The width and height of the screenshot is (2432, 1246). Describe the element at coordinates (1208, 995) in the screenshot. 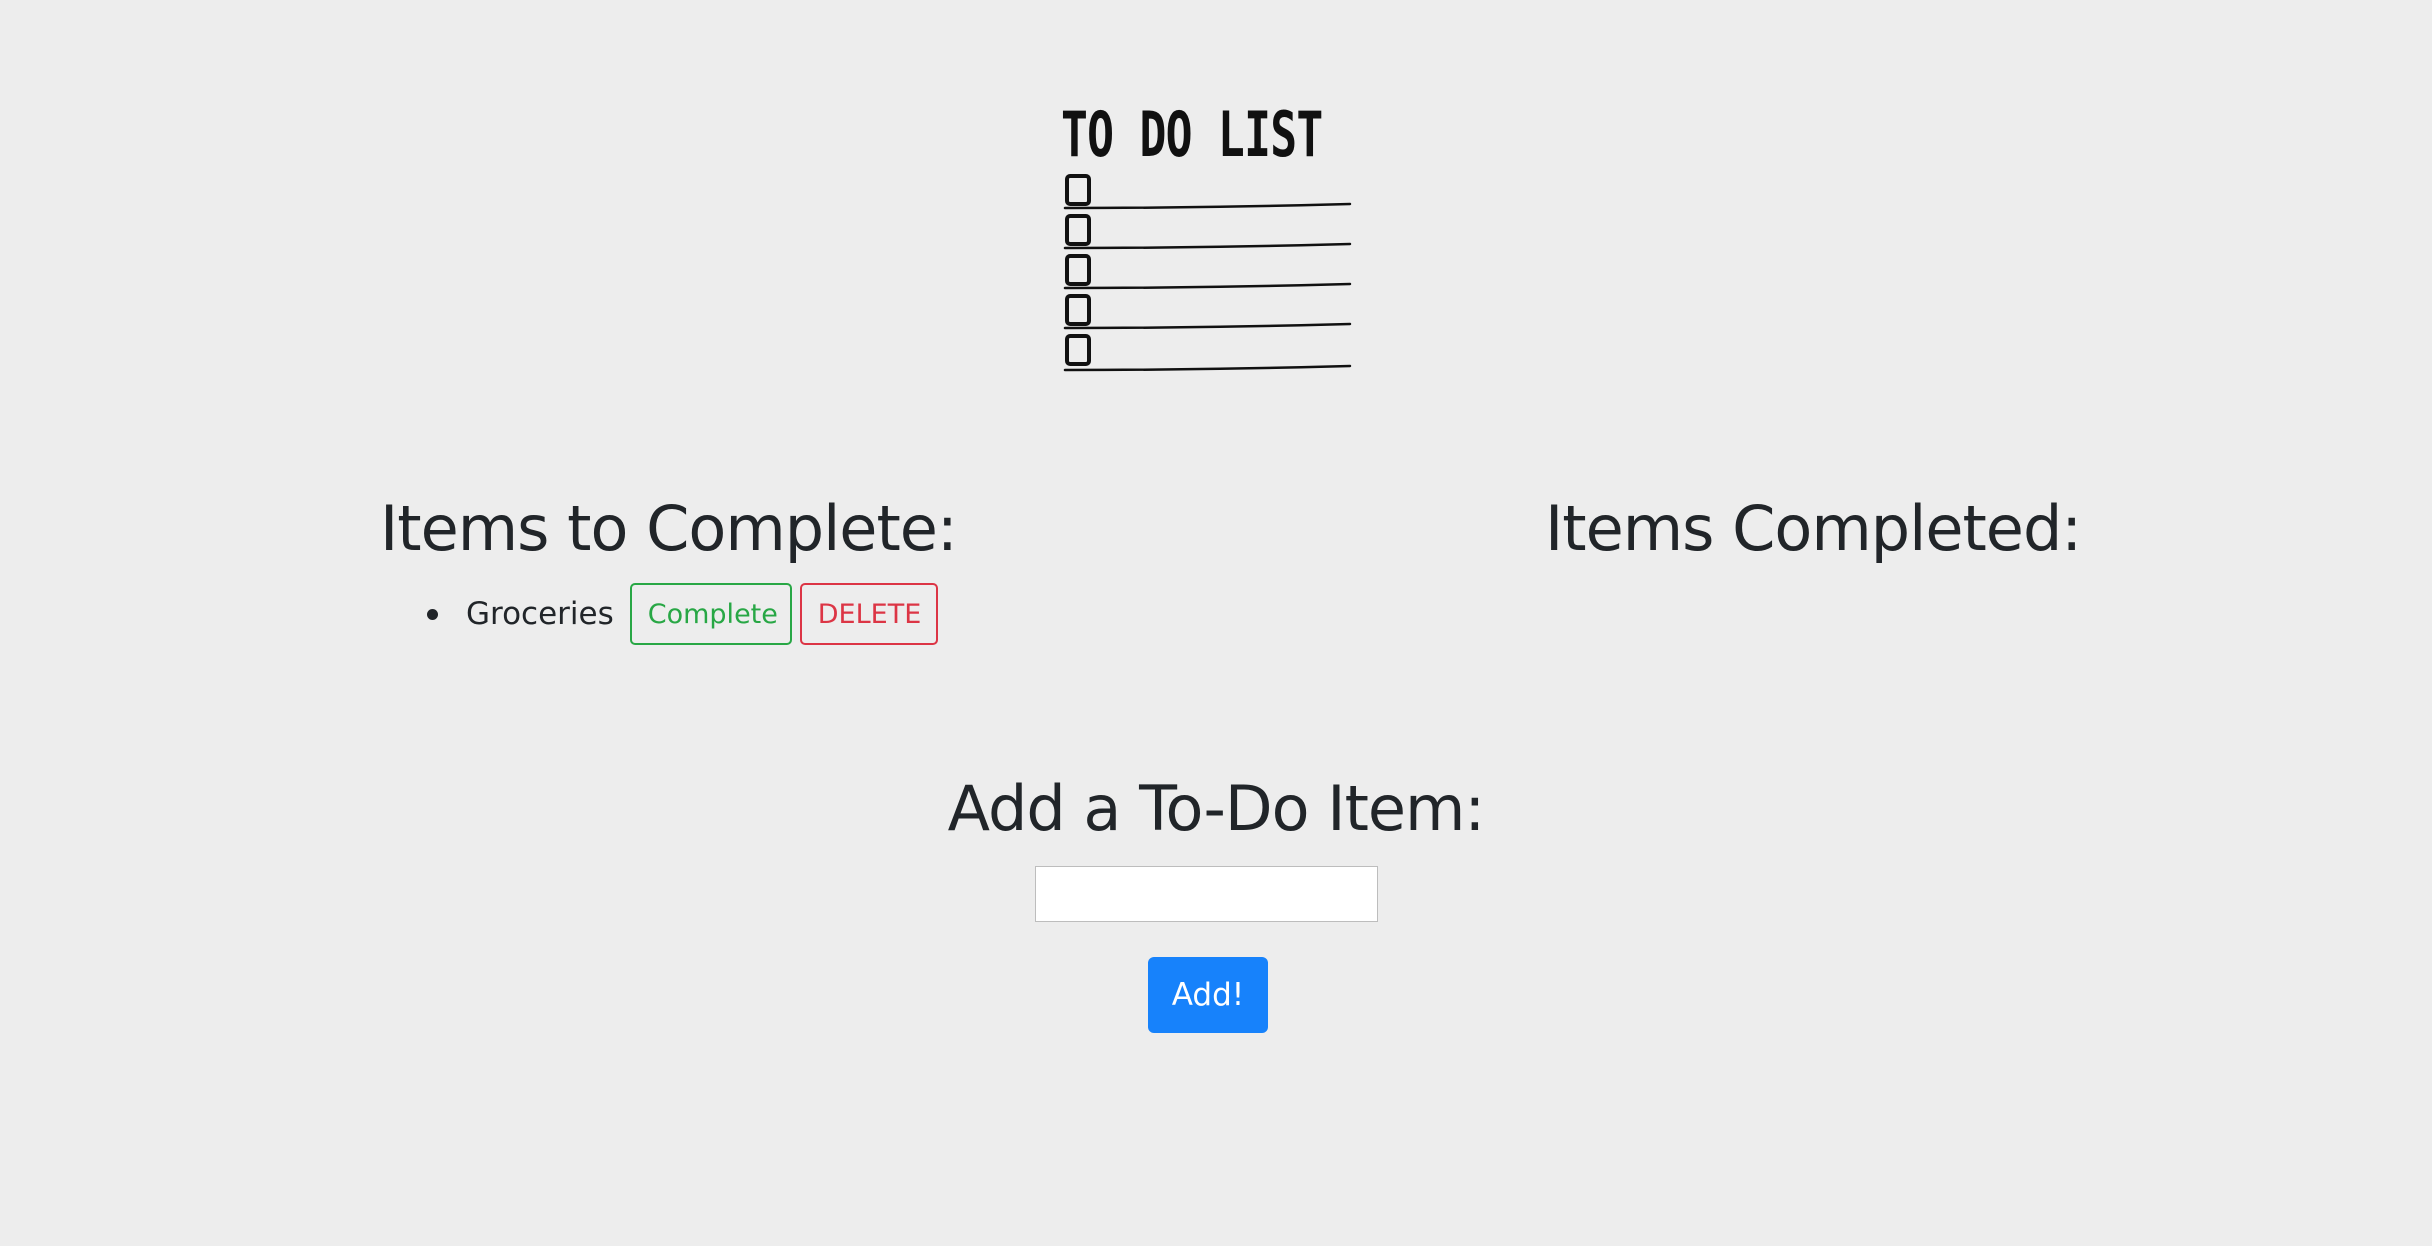

I see `add-button: Add!` at that location.